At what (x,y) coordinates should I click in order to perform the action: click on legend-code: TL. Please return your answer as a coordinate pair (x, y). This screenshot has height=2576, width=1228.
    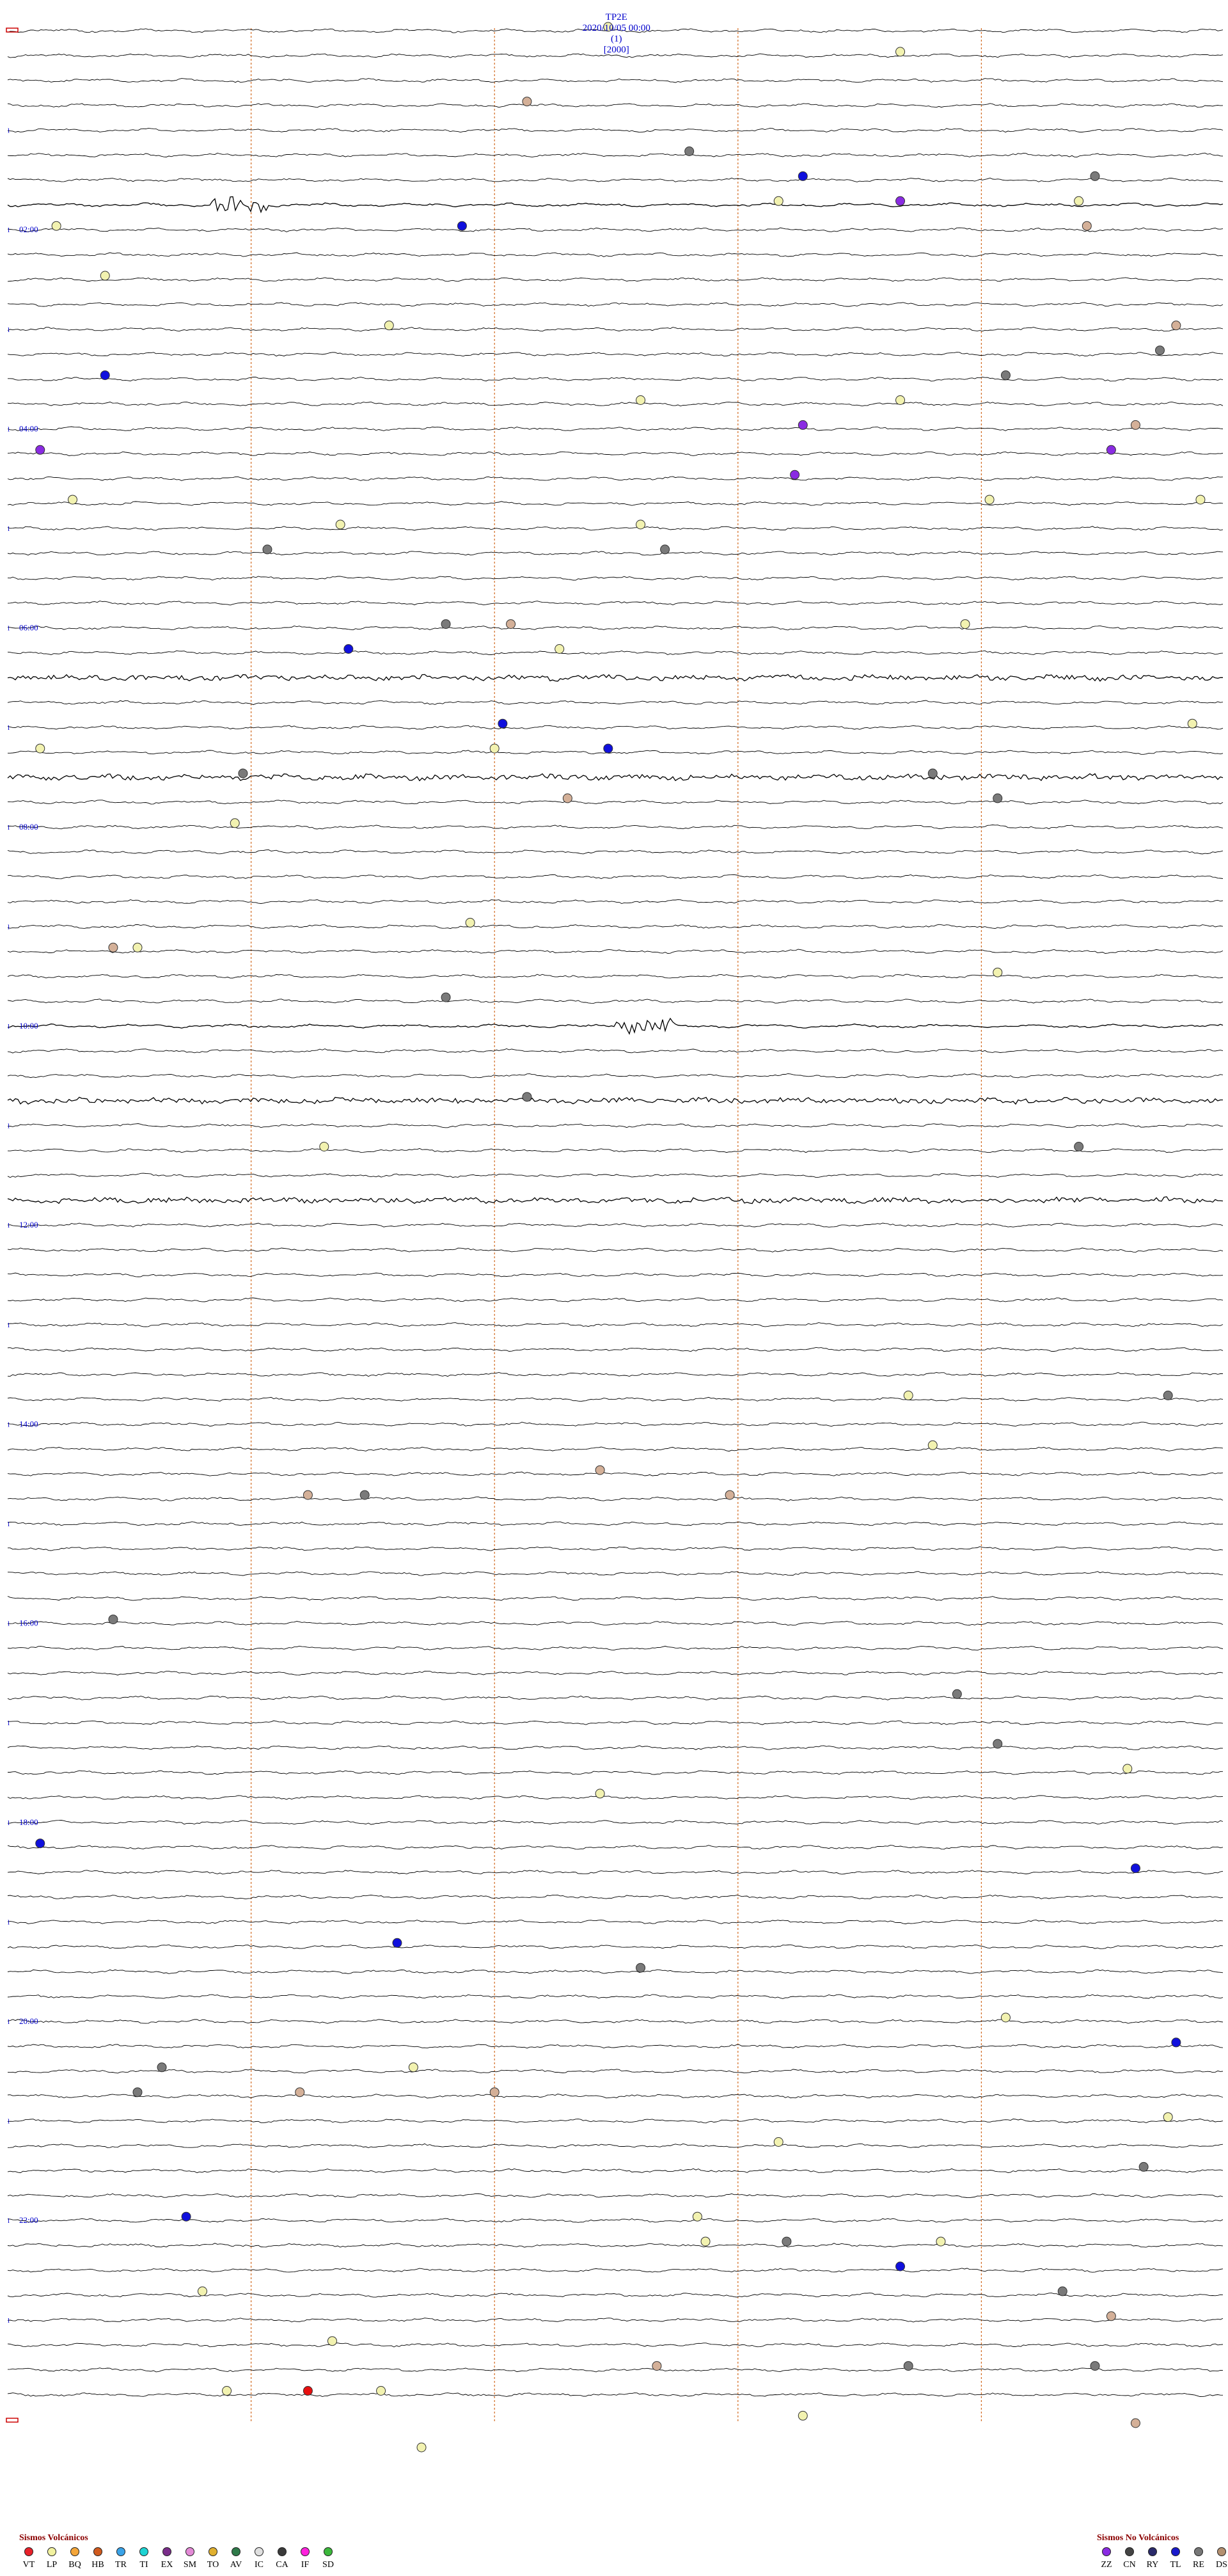
    Looking at the image, I should click on (1175, 2565).